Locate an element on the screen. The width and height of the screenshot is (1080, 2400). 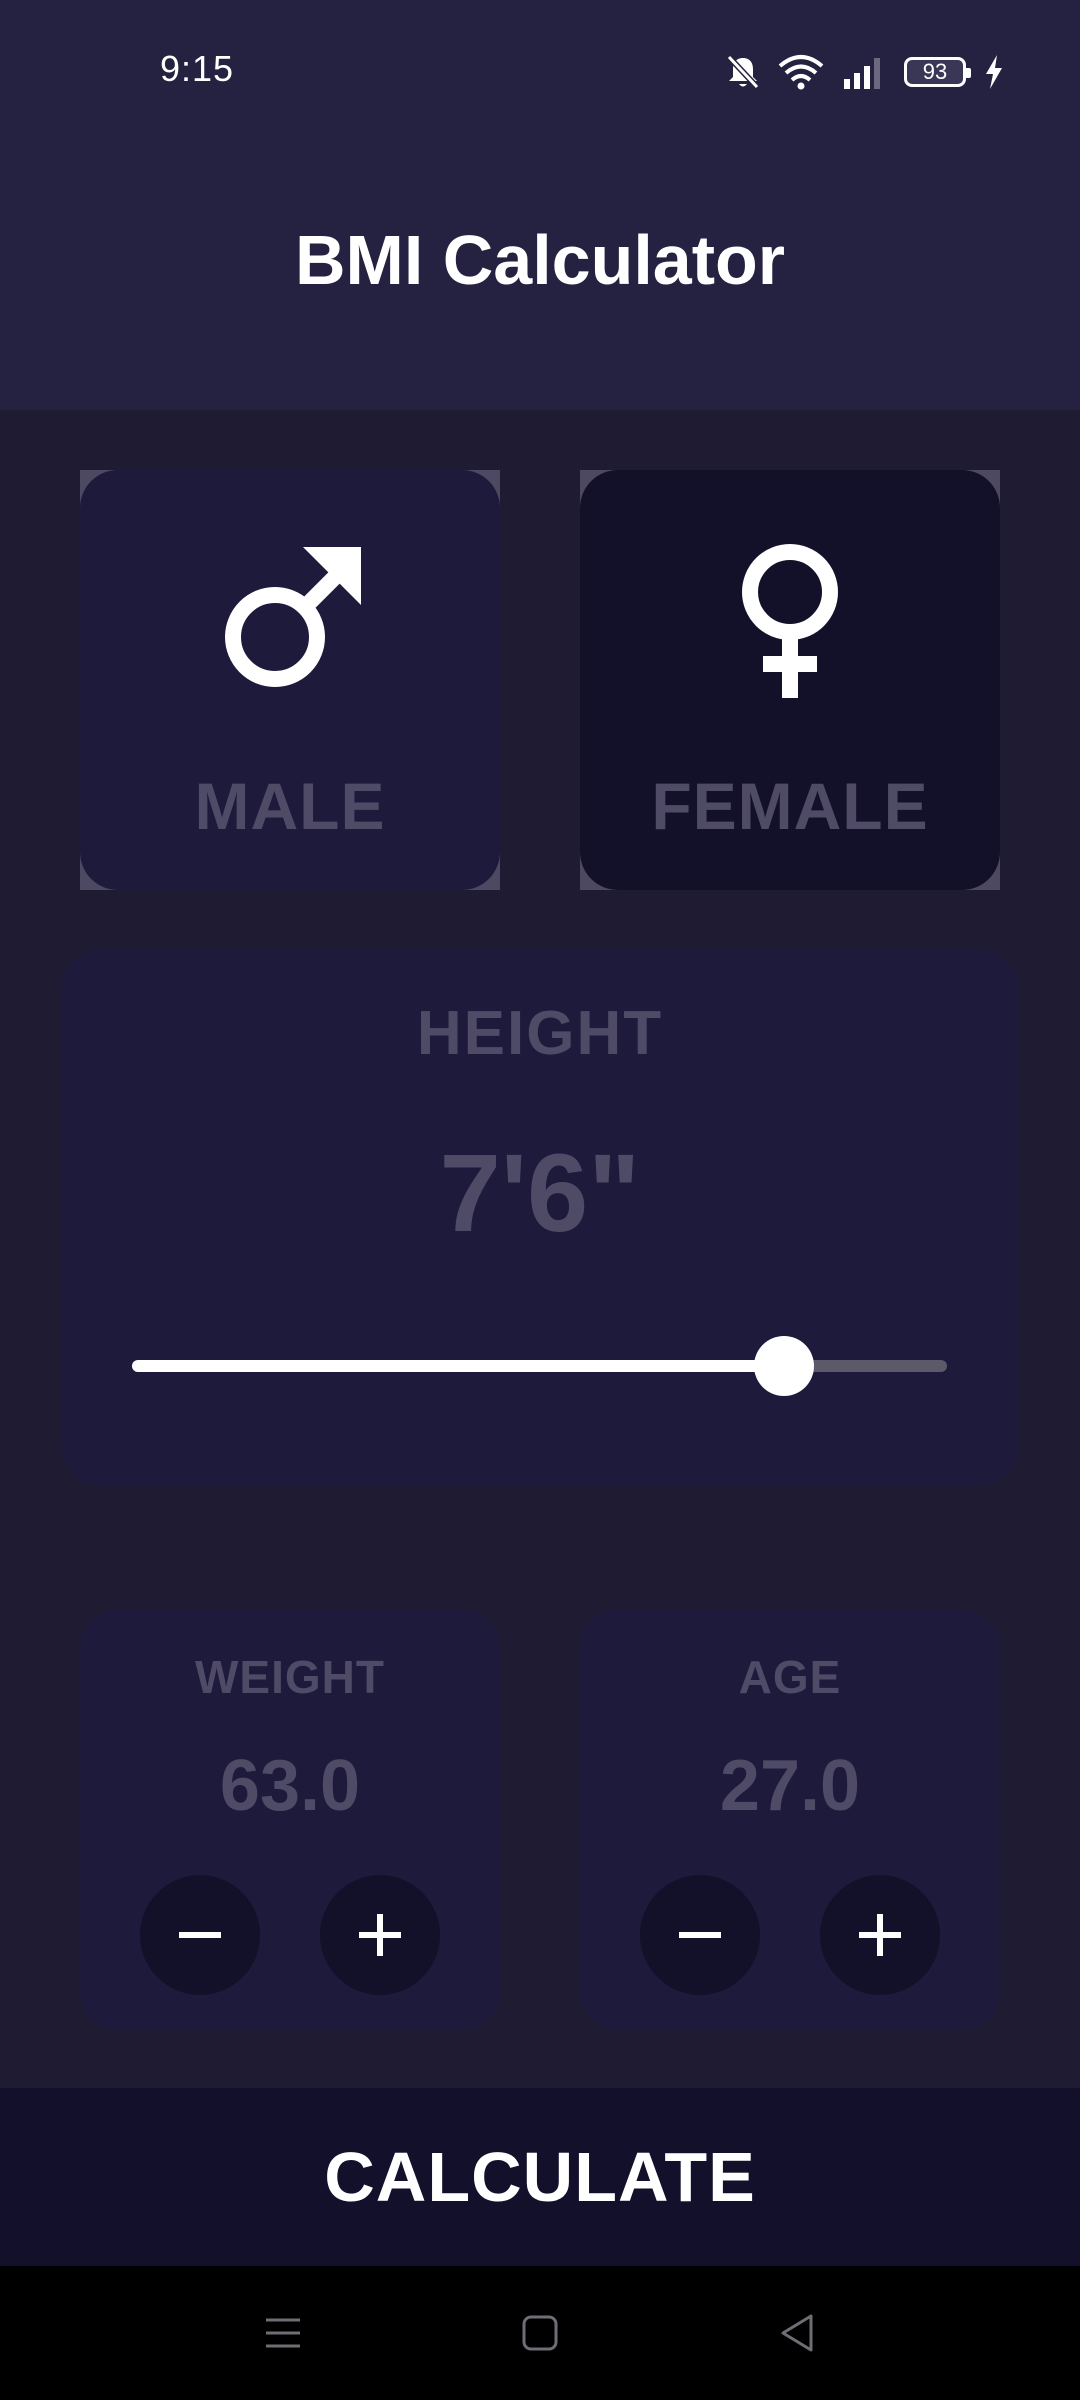
home-square-icon is located at coordinates (540, 2333).